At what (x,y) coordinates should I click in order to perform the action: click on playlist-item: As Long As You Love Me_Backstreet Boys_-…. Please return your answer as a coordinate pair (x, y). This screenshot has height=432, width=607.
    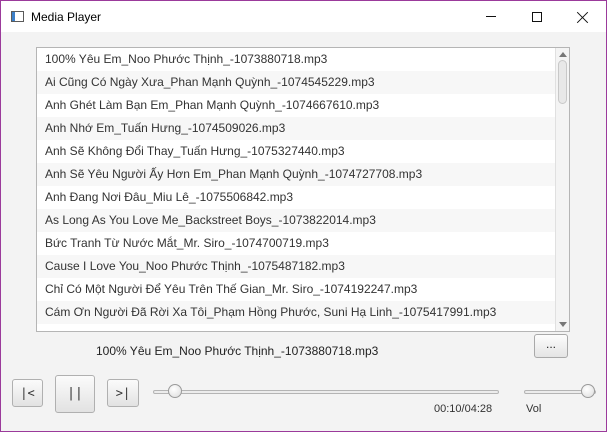
    Looking at the image, I should click on (303, 220).